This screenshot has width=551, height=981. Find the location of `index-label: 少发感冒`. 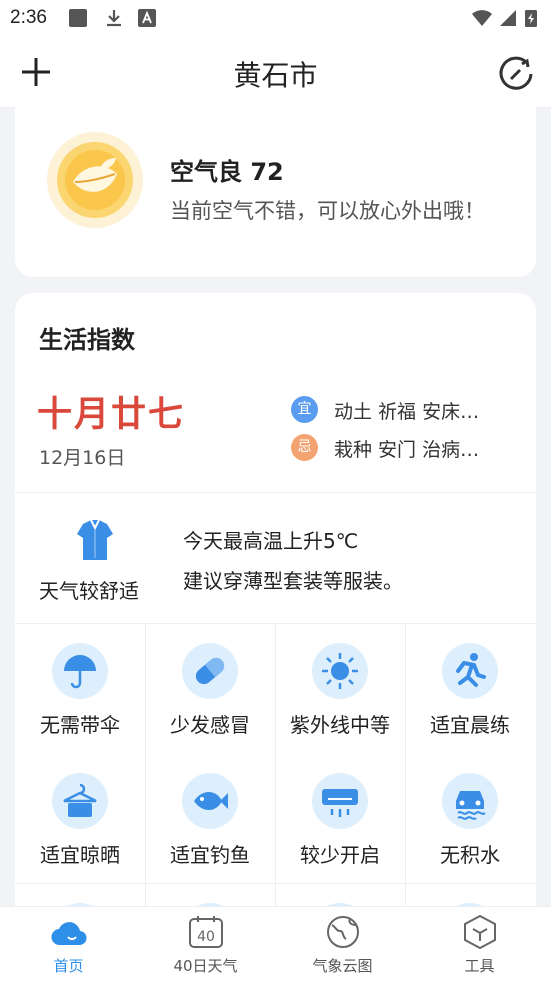

index-label: 少发感冒 is located at coordinates (210, 725).